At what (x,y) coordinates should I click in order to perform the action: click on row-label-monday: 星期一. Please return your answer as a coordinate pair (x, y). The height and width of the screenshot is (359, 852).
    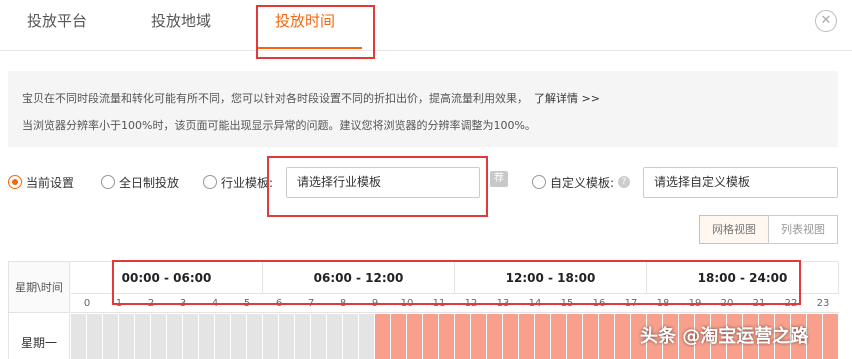
    Looking at the image, I should click on (39, 336).